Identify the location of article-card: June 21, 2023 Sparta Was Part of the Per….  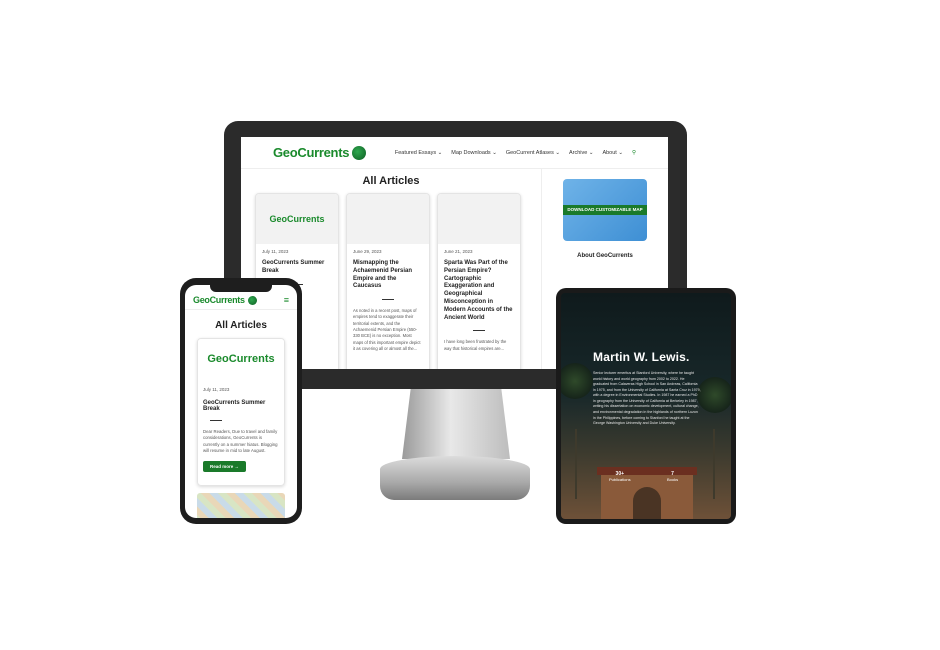
(479, 281).